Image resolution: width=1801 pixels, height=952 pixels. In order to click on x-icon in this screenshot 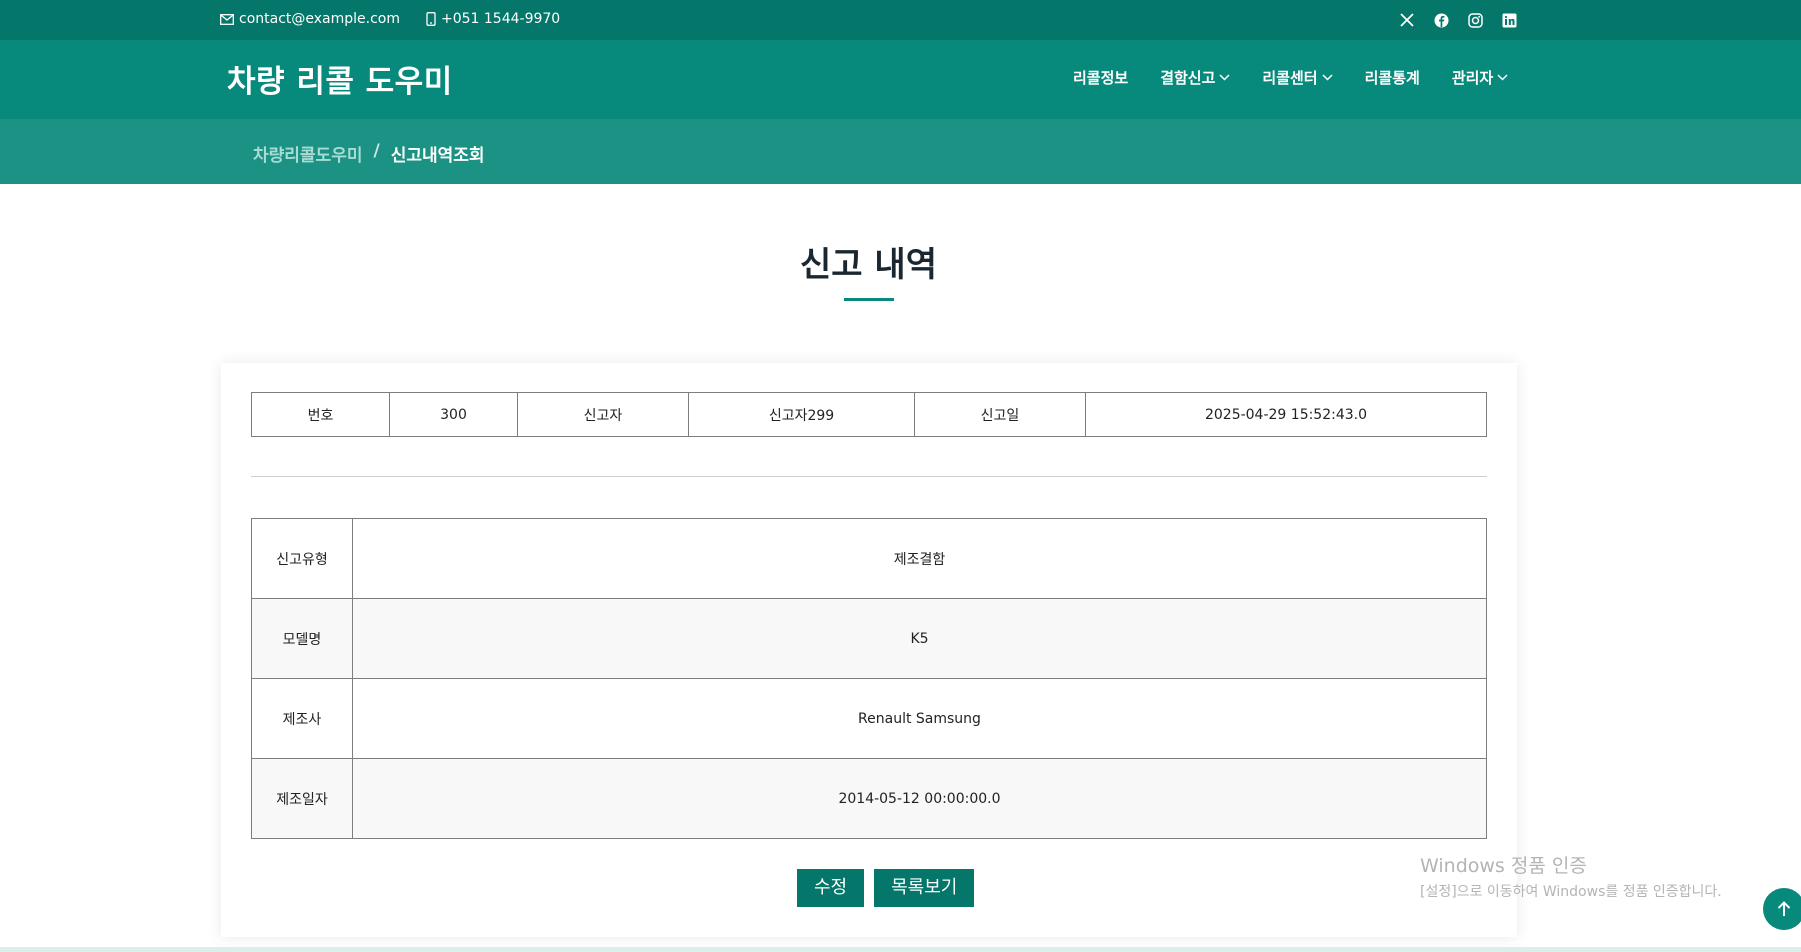, I will do `click(1407, 20)`.